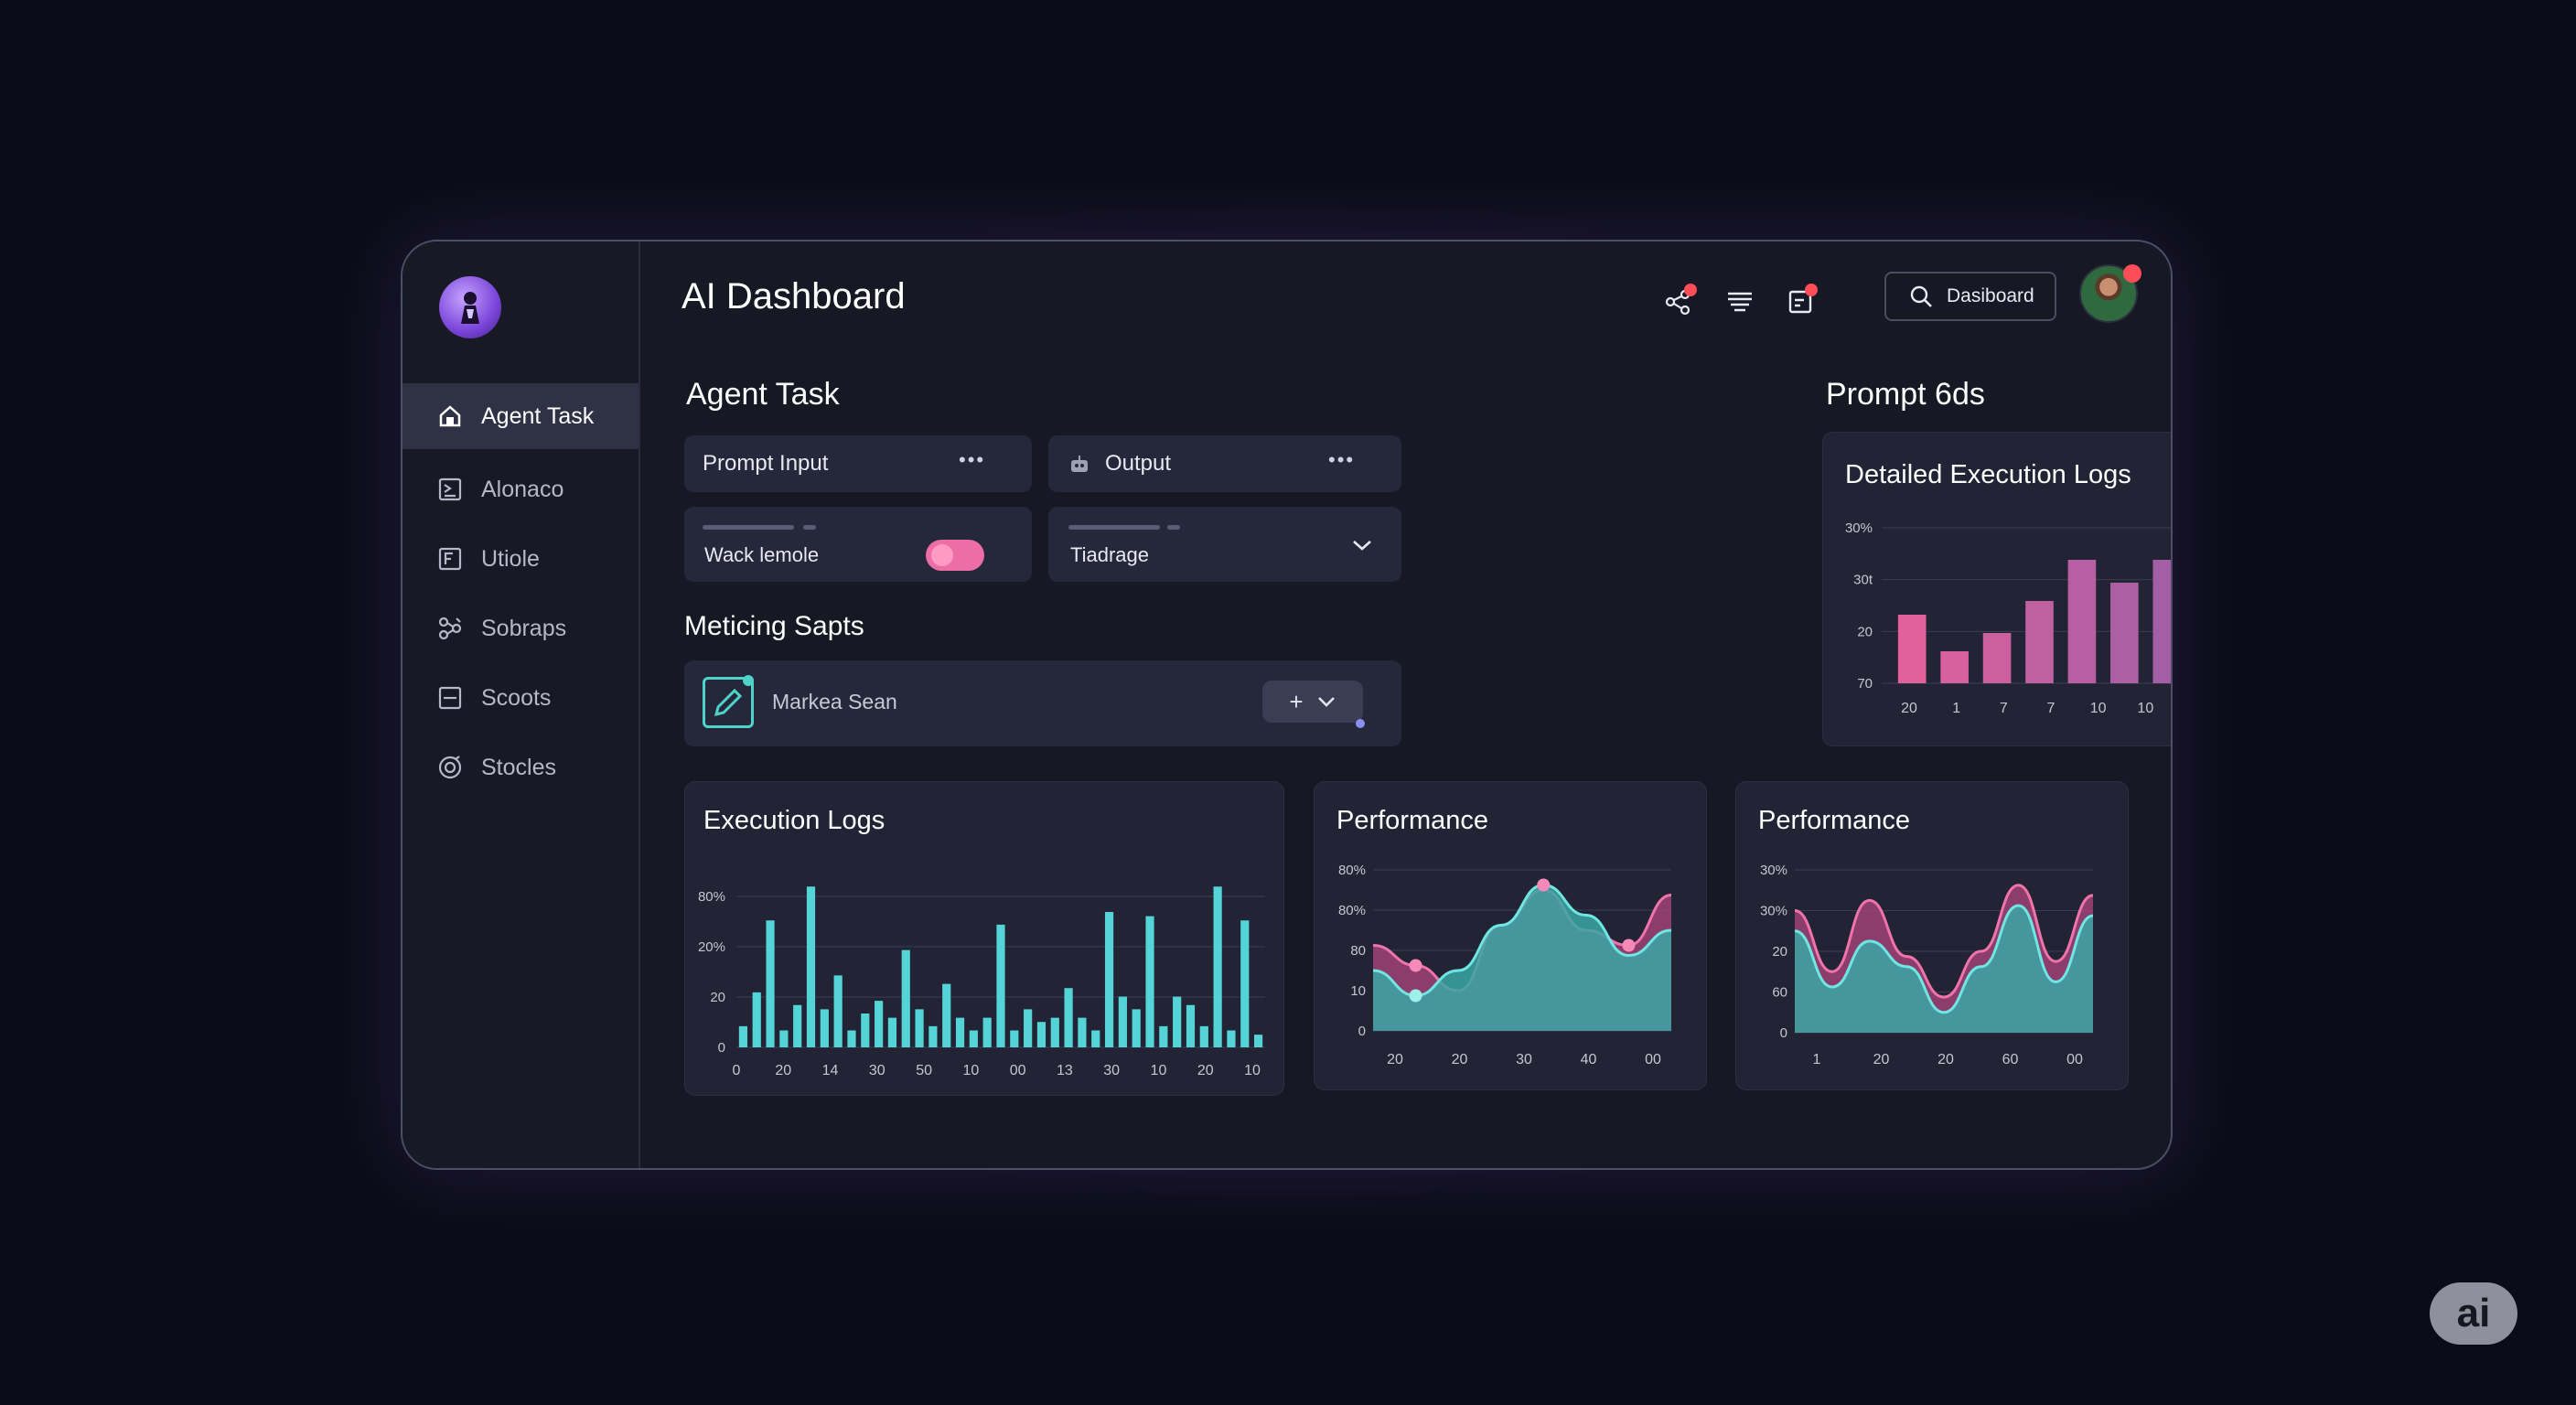  What do you see at coordinates (1224, 464) in the screenshot?
I see `output-card: Output •••` at bounding box center [1224, 464].